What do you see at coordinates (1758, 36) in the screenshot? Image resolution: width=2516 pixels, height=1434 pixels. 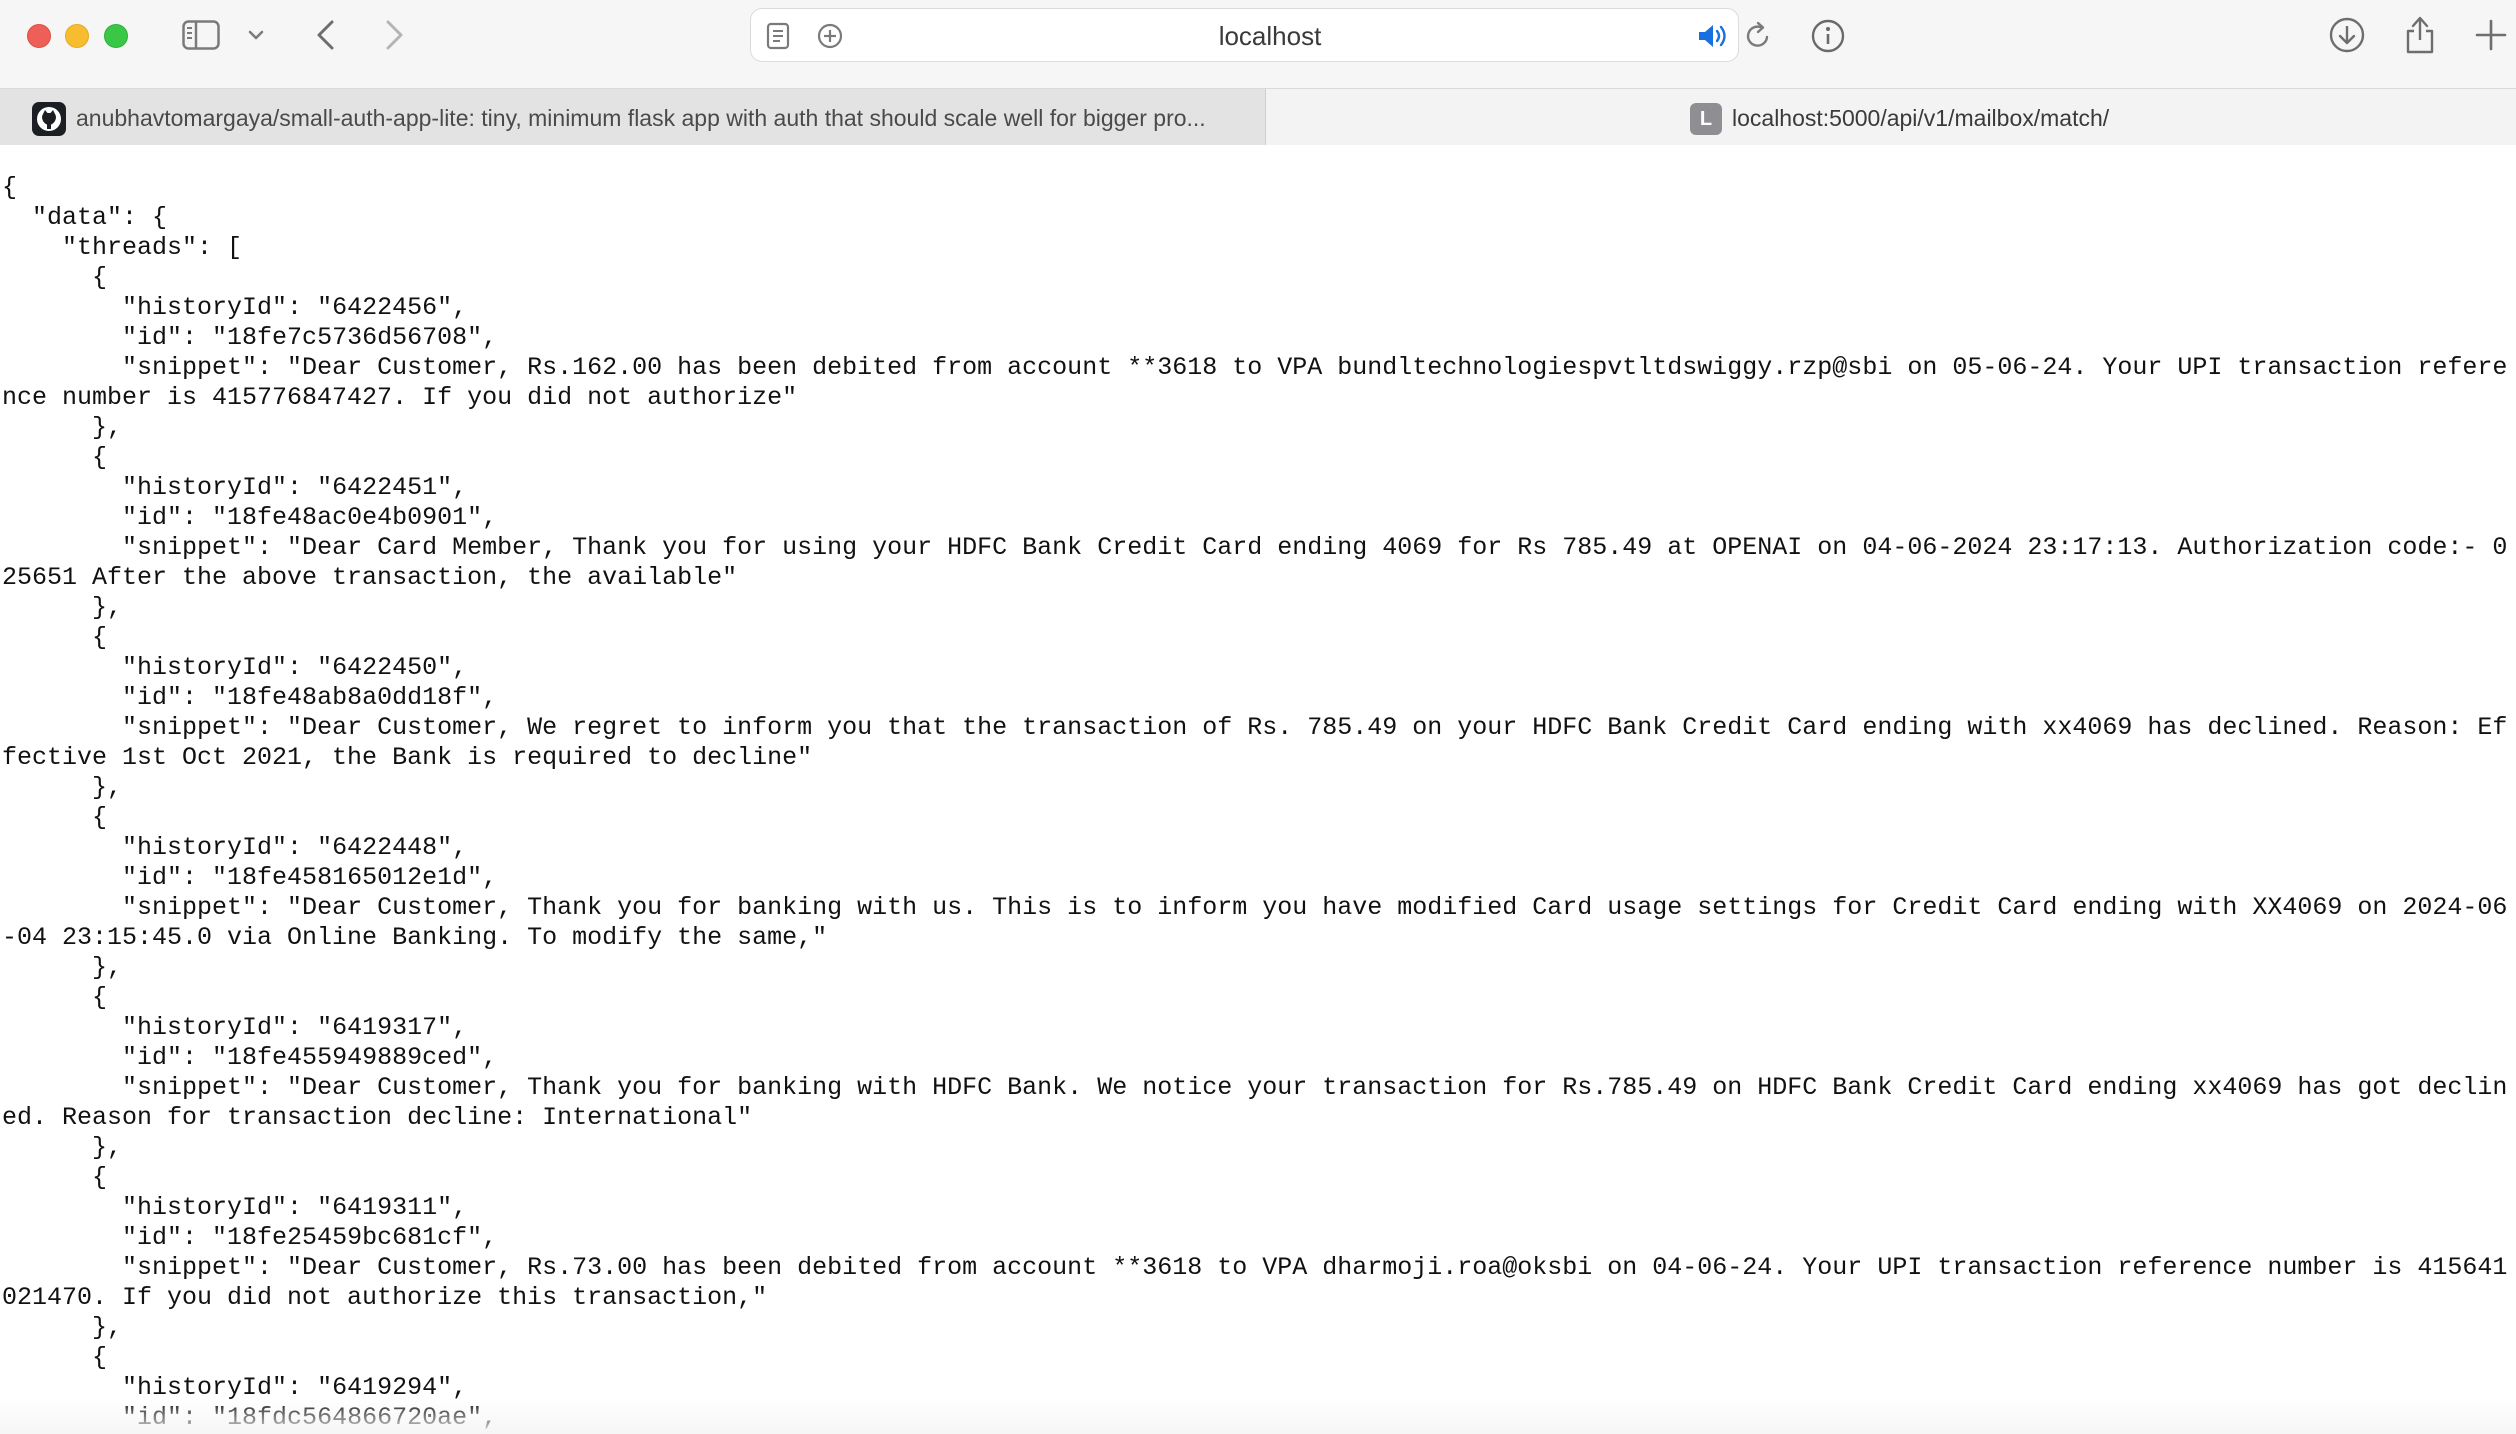 I see `reload-icon` at bounding box center [1758, 36].